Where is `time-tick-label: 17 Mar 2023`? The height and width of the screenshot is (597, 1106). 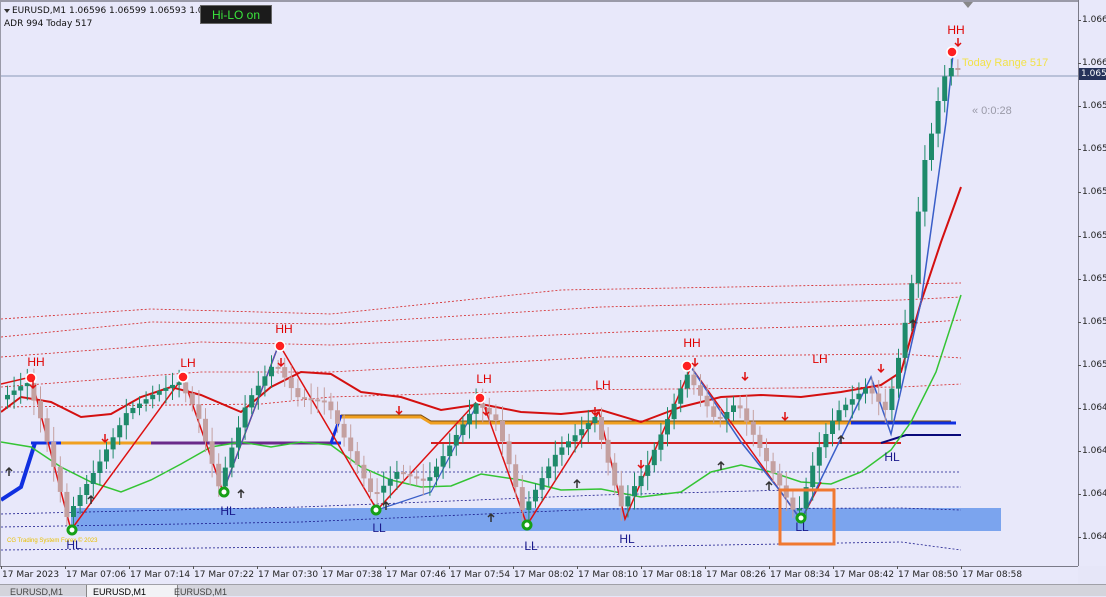
time-tick-label: 17 Mar 2023 is located at coordinates (30, 573).